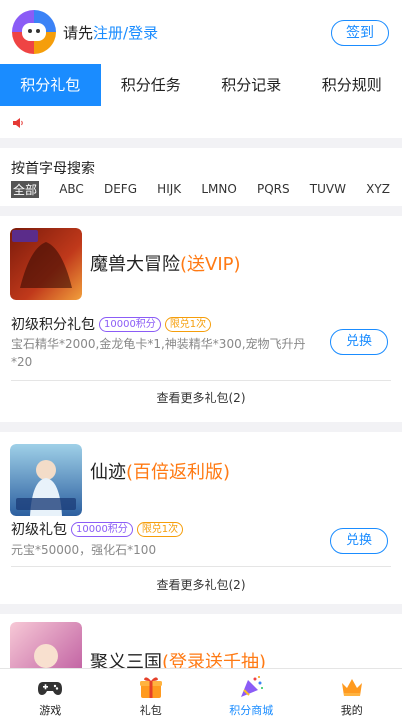 The height and width of the screenshot is (720, 402). What do you see at coordinates (84, 550) in the screenshot?
I see `pack-description: 元宝*50000，强化石*100` at bounding box center [84, 550].